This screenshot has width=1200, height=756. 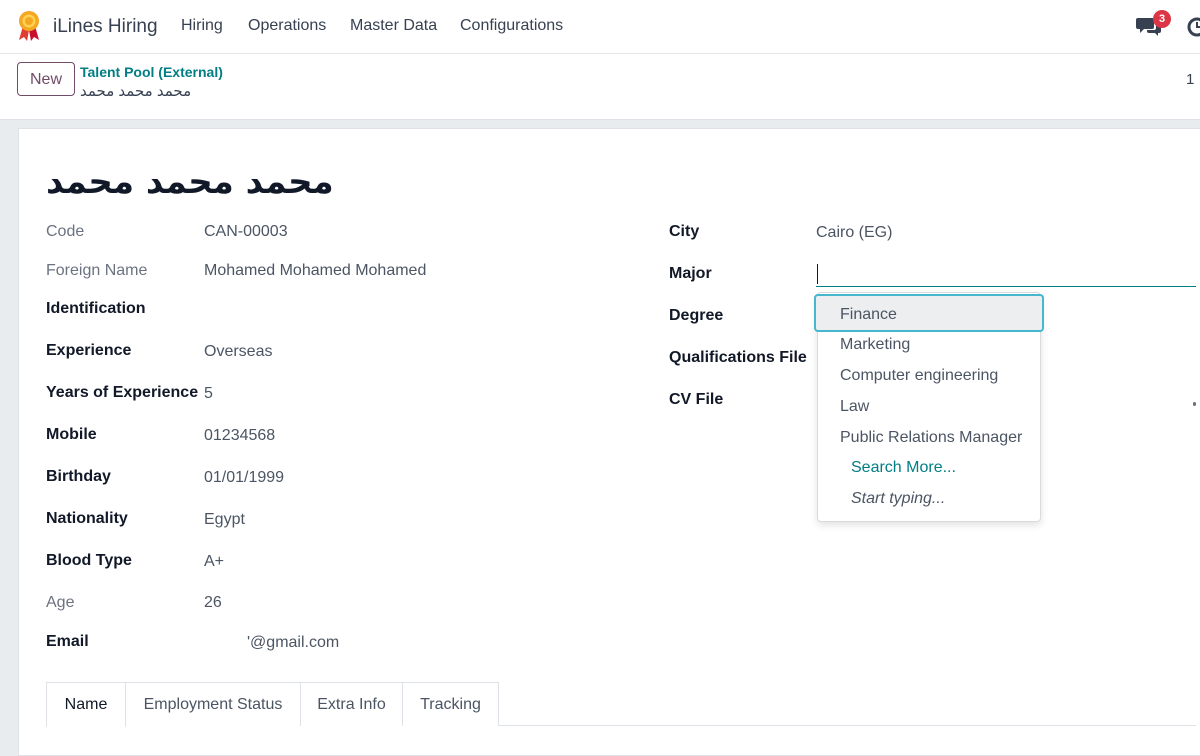 I want to click on dropdown-item-law: Law, so click(x=854, y=407).